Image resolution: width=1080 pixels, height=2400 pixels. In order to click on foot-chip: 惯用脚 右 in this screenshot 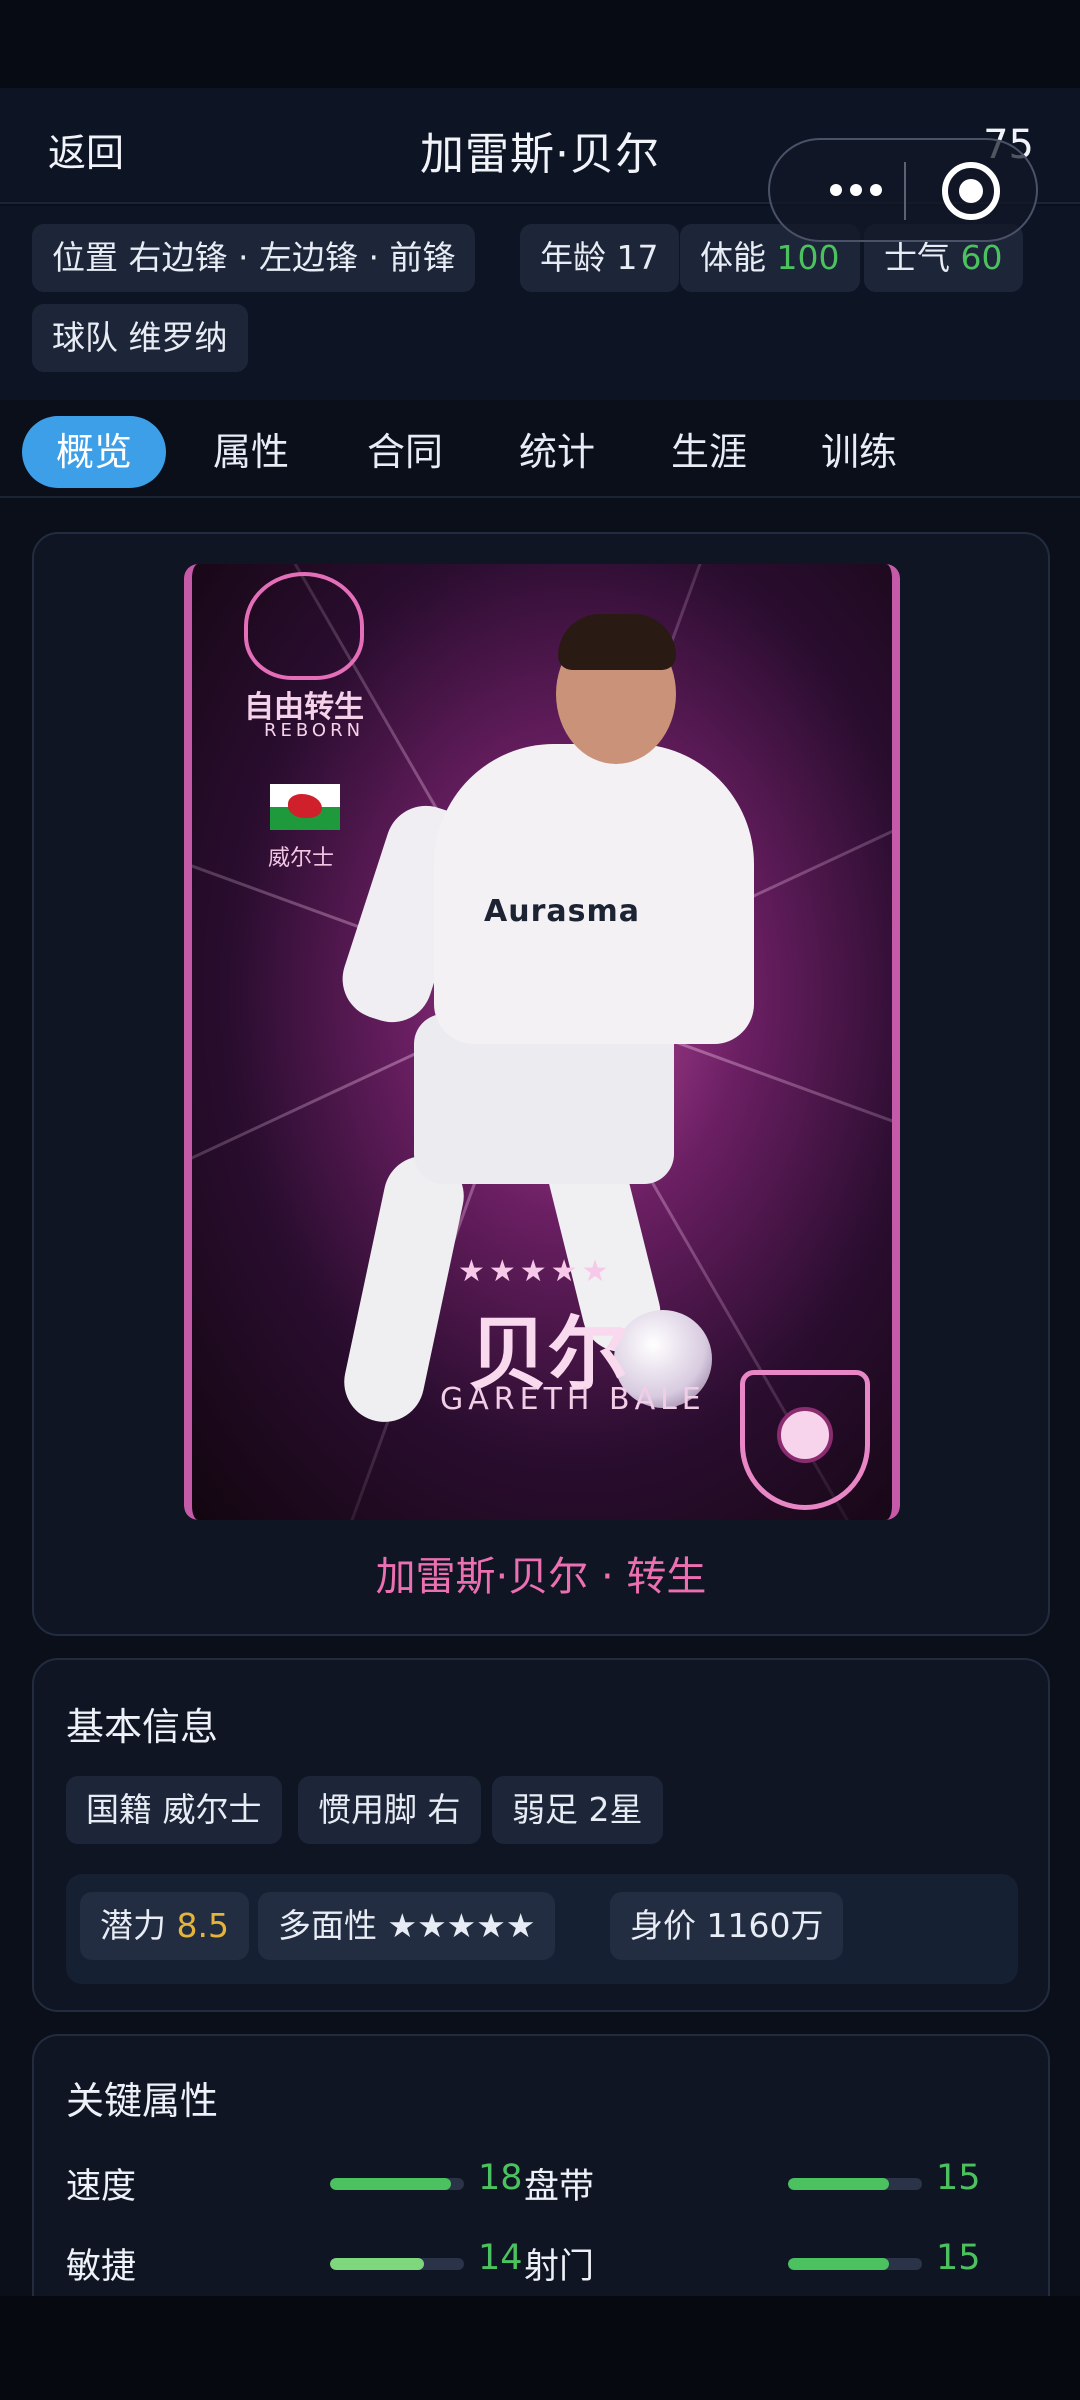, I will do `click(389, 1810)`.